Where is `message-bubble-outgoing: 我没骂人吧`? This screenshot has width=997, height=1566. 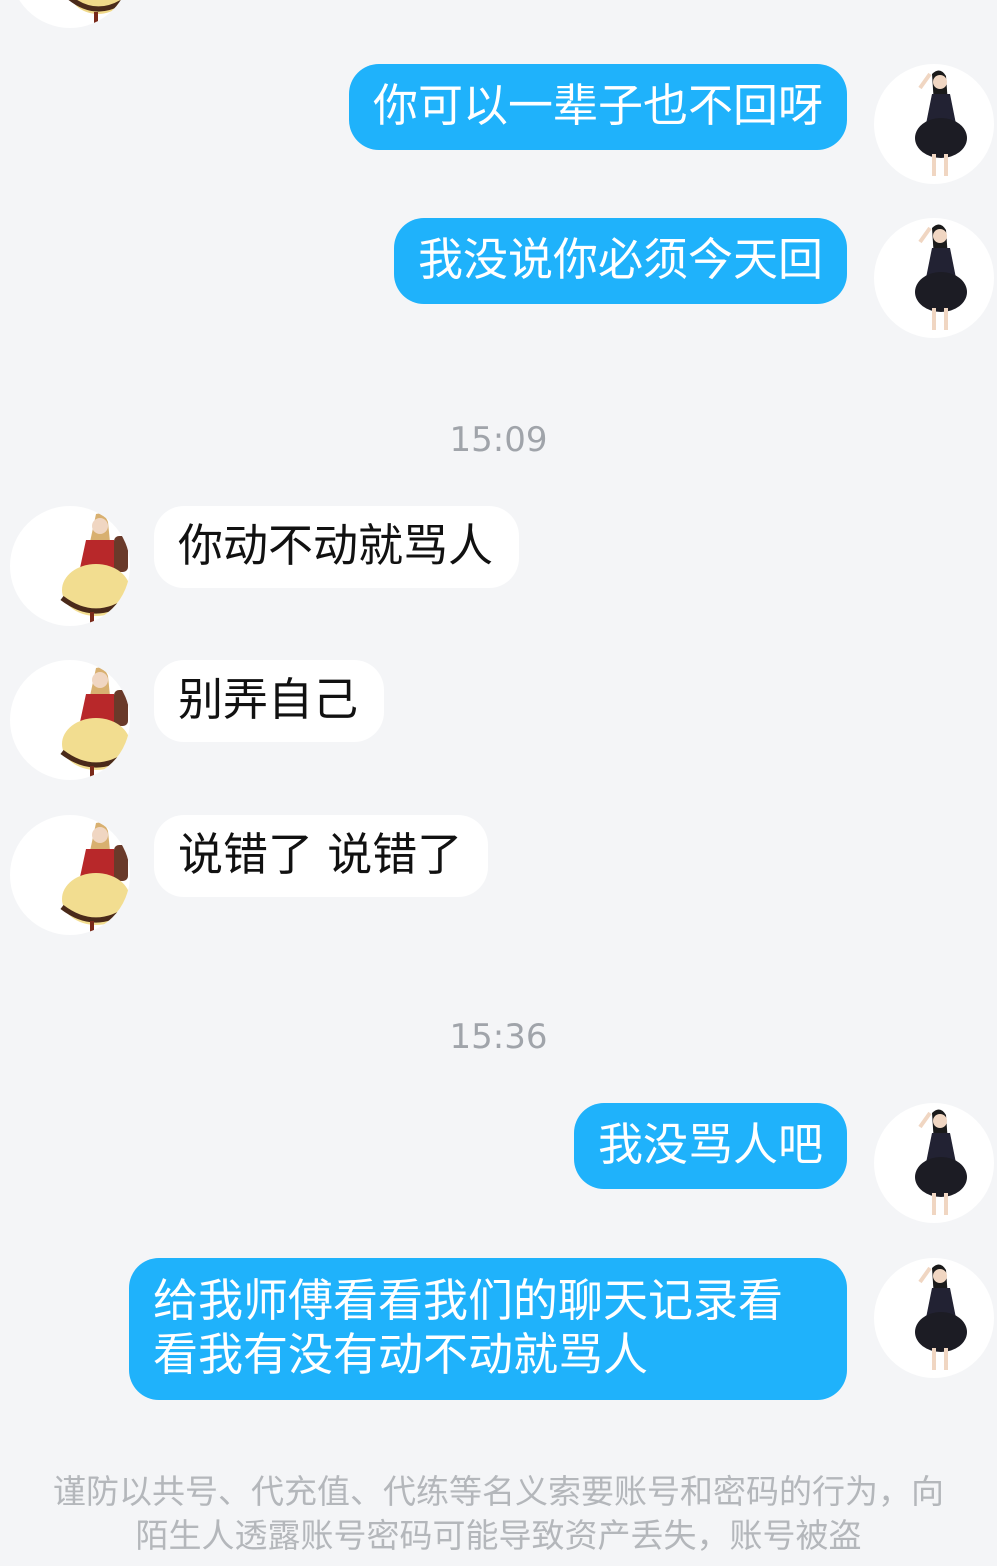
message-bubble-outgoing: 我没骂人吧 is located at coordinates (710, 1146).